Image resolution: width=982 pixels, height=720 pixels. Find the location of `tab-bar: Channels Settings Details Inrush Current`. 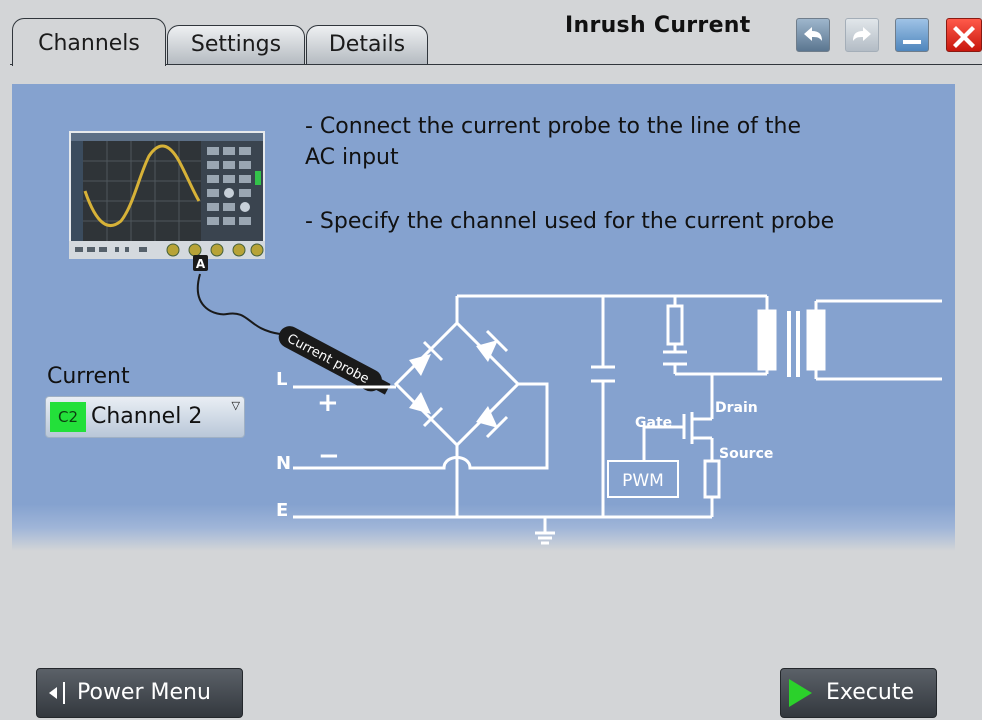

tab-bar: Channels Settings Details Inrush Current is located at coordinates (491, 33).